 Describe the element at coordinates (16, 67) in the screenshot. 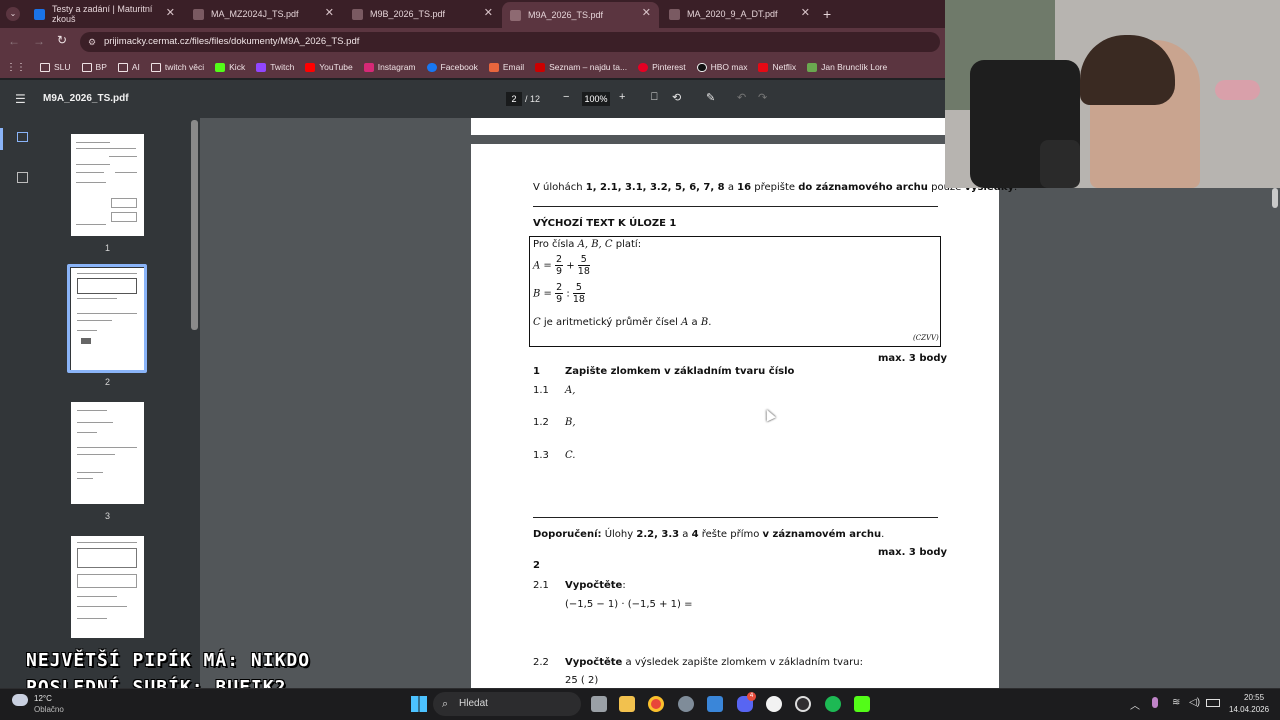

I see `apps-icon: ⋮⋮` at that location.